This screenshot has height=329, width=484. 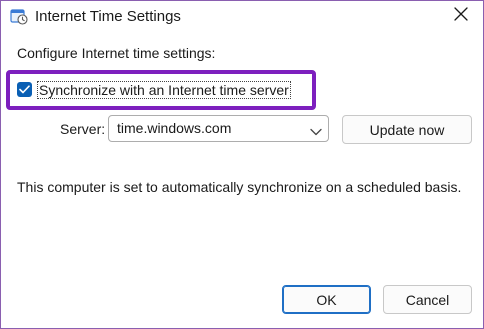 I want to click on window-title: Internet Time Settings, so click(x=108, y=16).